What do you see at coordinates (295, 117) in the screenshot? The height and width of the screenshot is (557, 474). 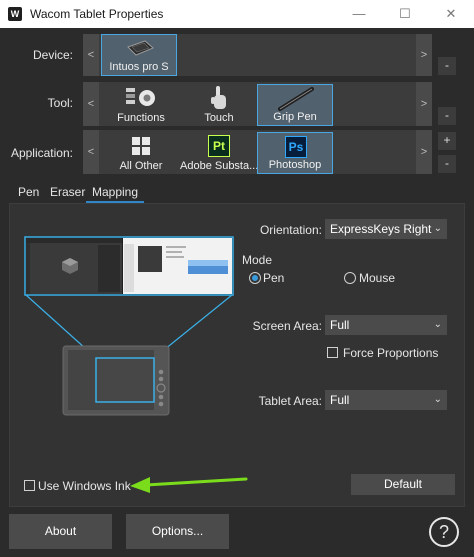 I see `tool-item-label: Grip Pen` at bounding box center [295, 117].